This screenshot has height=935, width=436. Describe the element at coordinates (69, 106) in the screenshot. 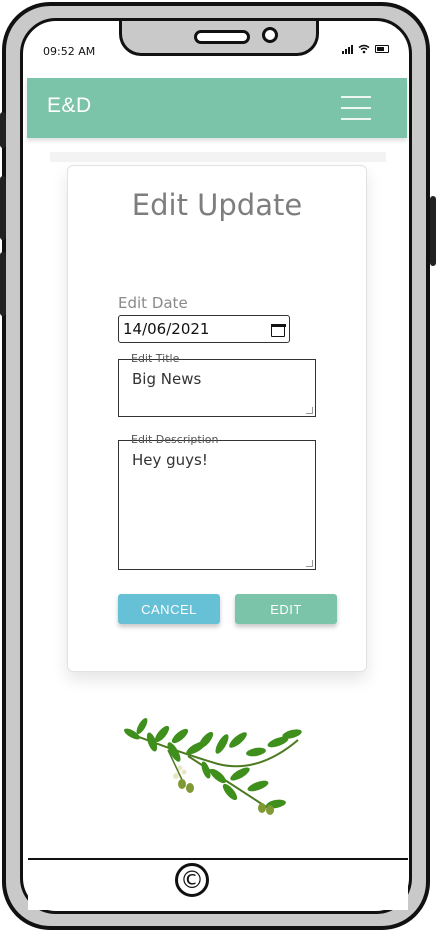

I see `brand-logo: E&D` at that location.